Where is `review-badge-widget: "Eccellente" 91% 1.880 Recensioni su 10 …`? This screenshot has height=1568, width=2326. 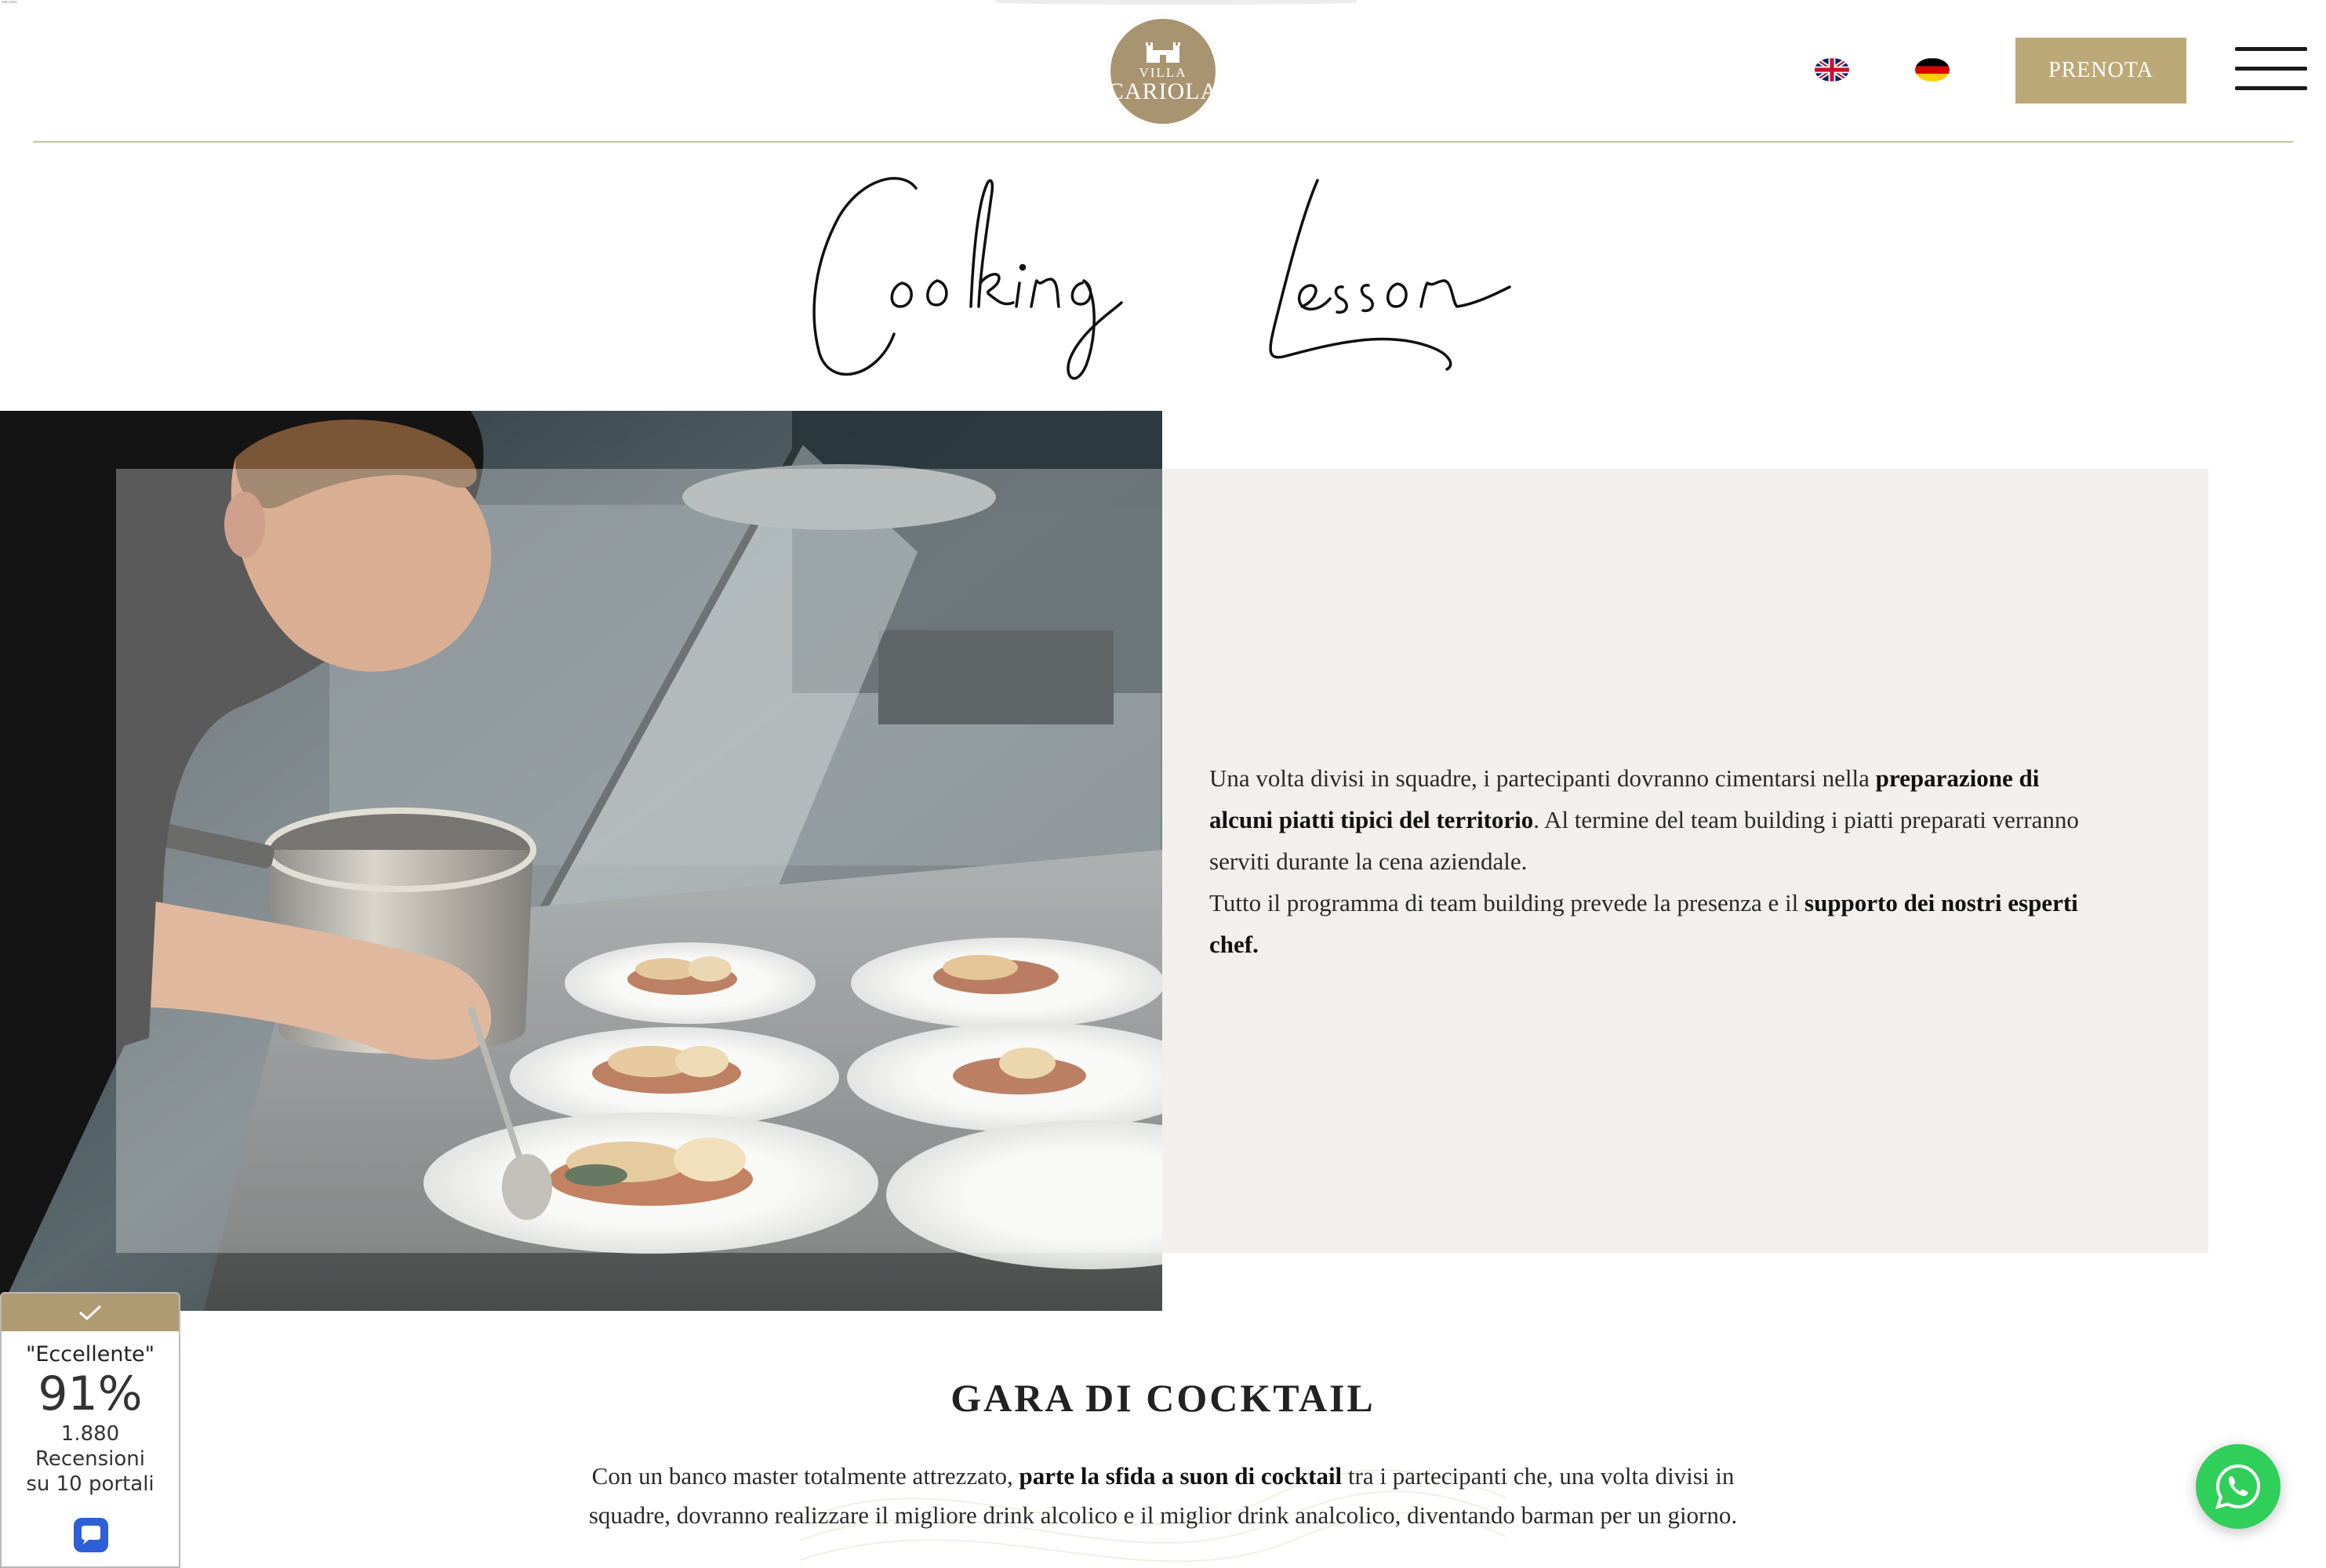 review-badge-widget: "Eccellente" 91% 1.880 Recensioni su 10 … is located at coordinates (90, 1430).